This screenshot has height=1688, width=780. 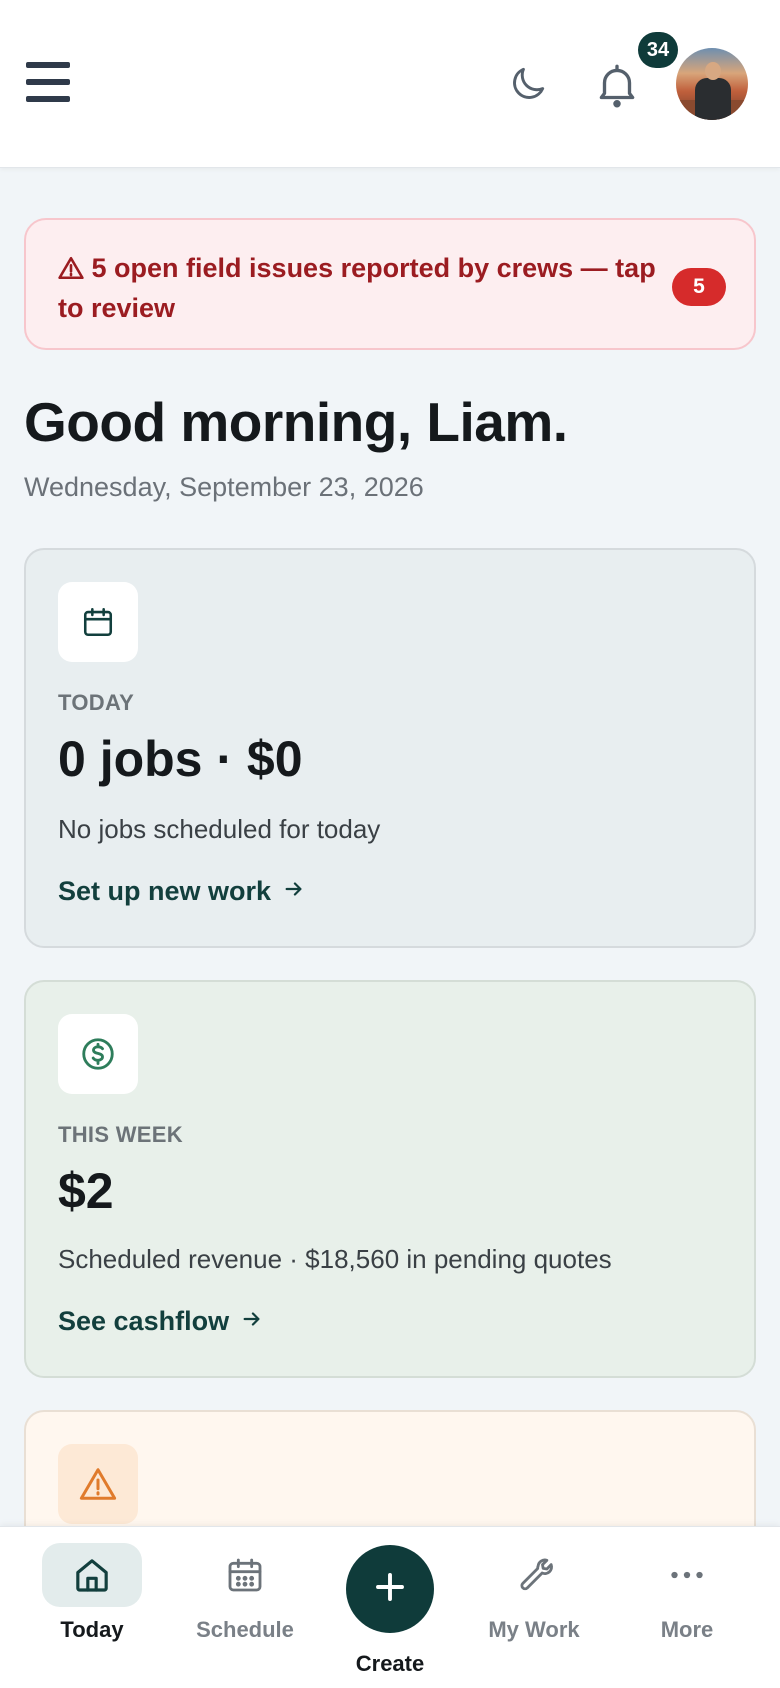 I want to click on see-cashflow-link: See cashflow, so click(x=160, y=1321).